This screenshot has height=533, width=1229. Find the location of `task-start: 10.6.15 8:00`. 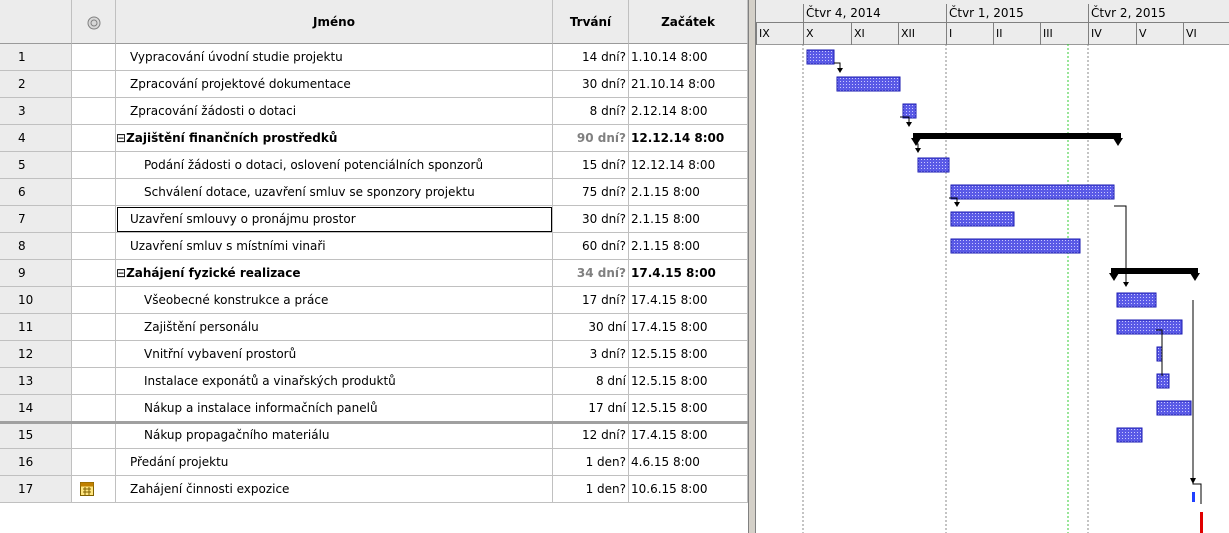

task-start: 10.6.15 8:00 is located at coordinates (688, 489).